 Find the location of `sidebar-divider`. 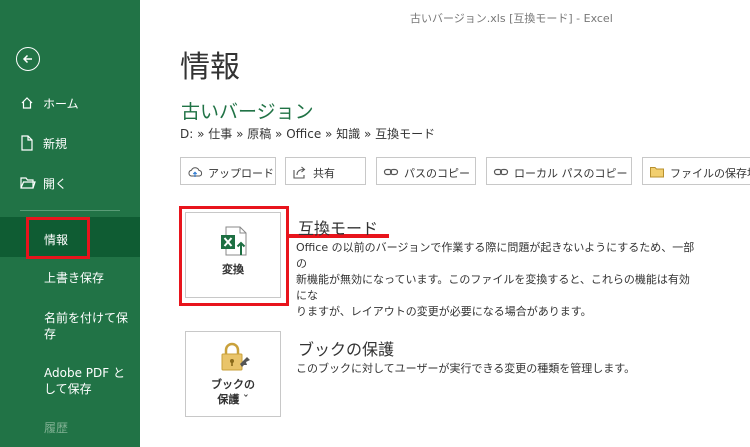

sidebar-divider is located at coordinates (70, 210).